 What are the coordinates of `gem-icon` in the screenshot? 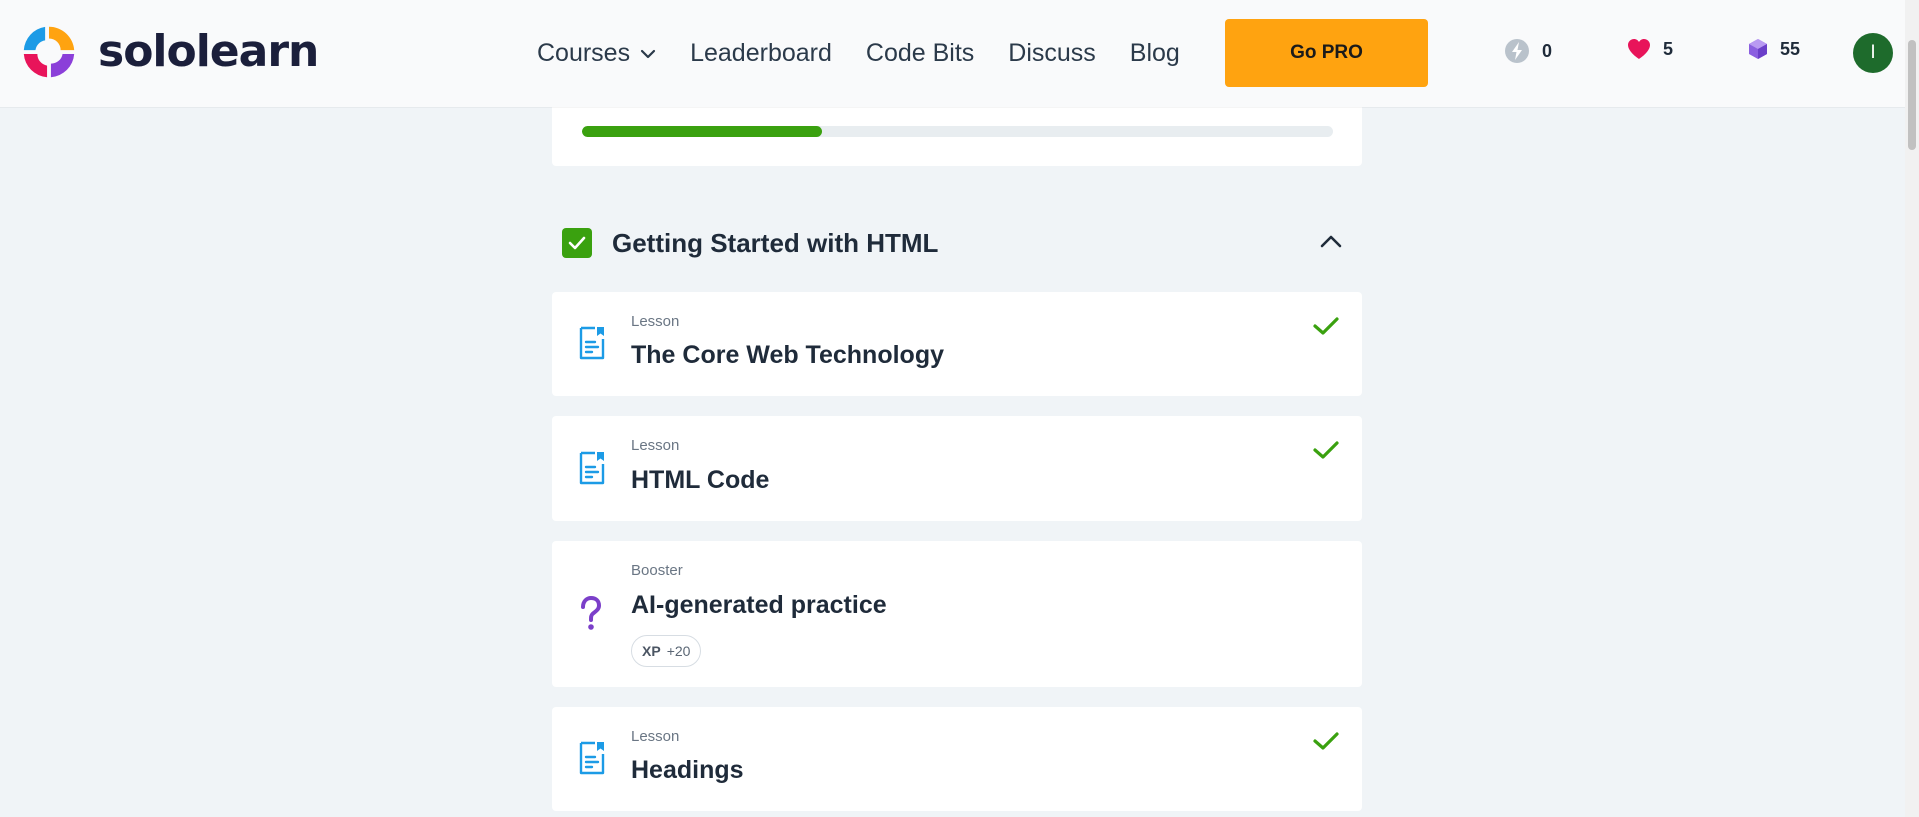 It's located at (1758, 49).